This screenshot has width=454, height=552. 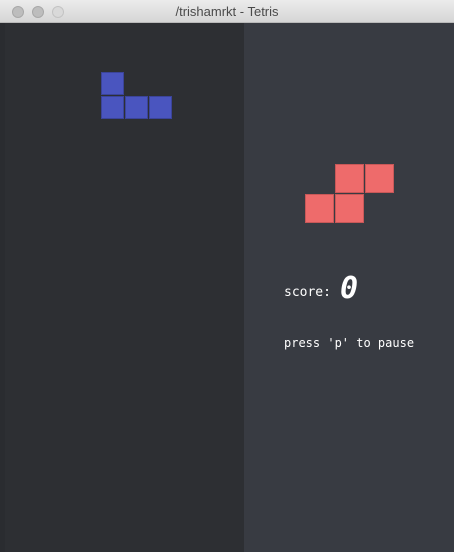 I want to click on window-title: /trishamrkt - Tetris, so click(x=227, y=11).